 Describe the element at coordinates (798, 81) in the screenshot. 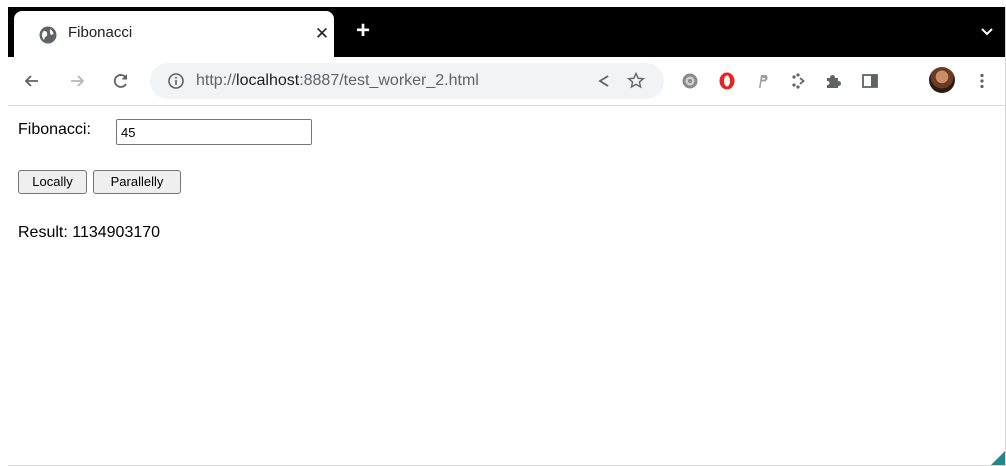

I see `extension-dots-icon` at that location.